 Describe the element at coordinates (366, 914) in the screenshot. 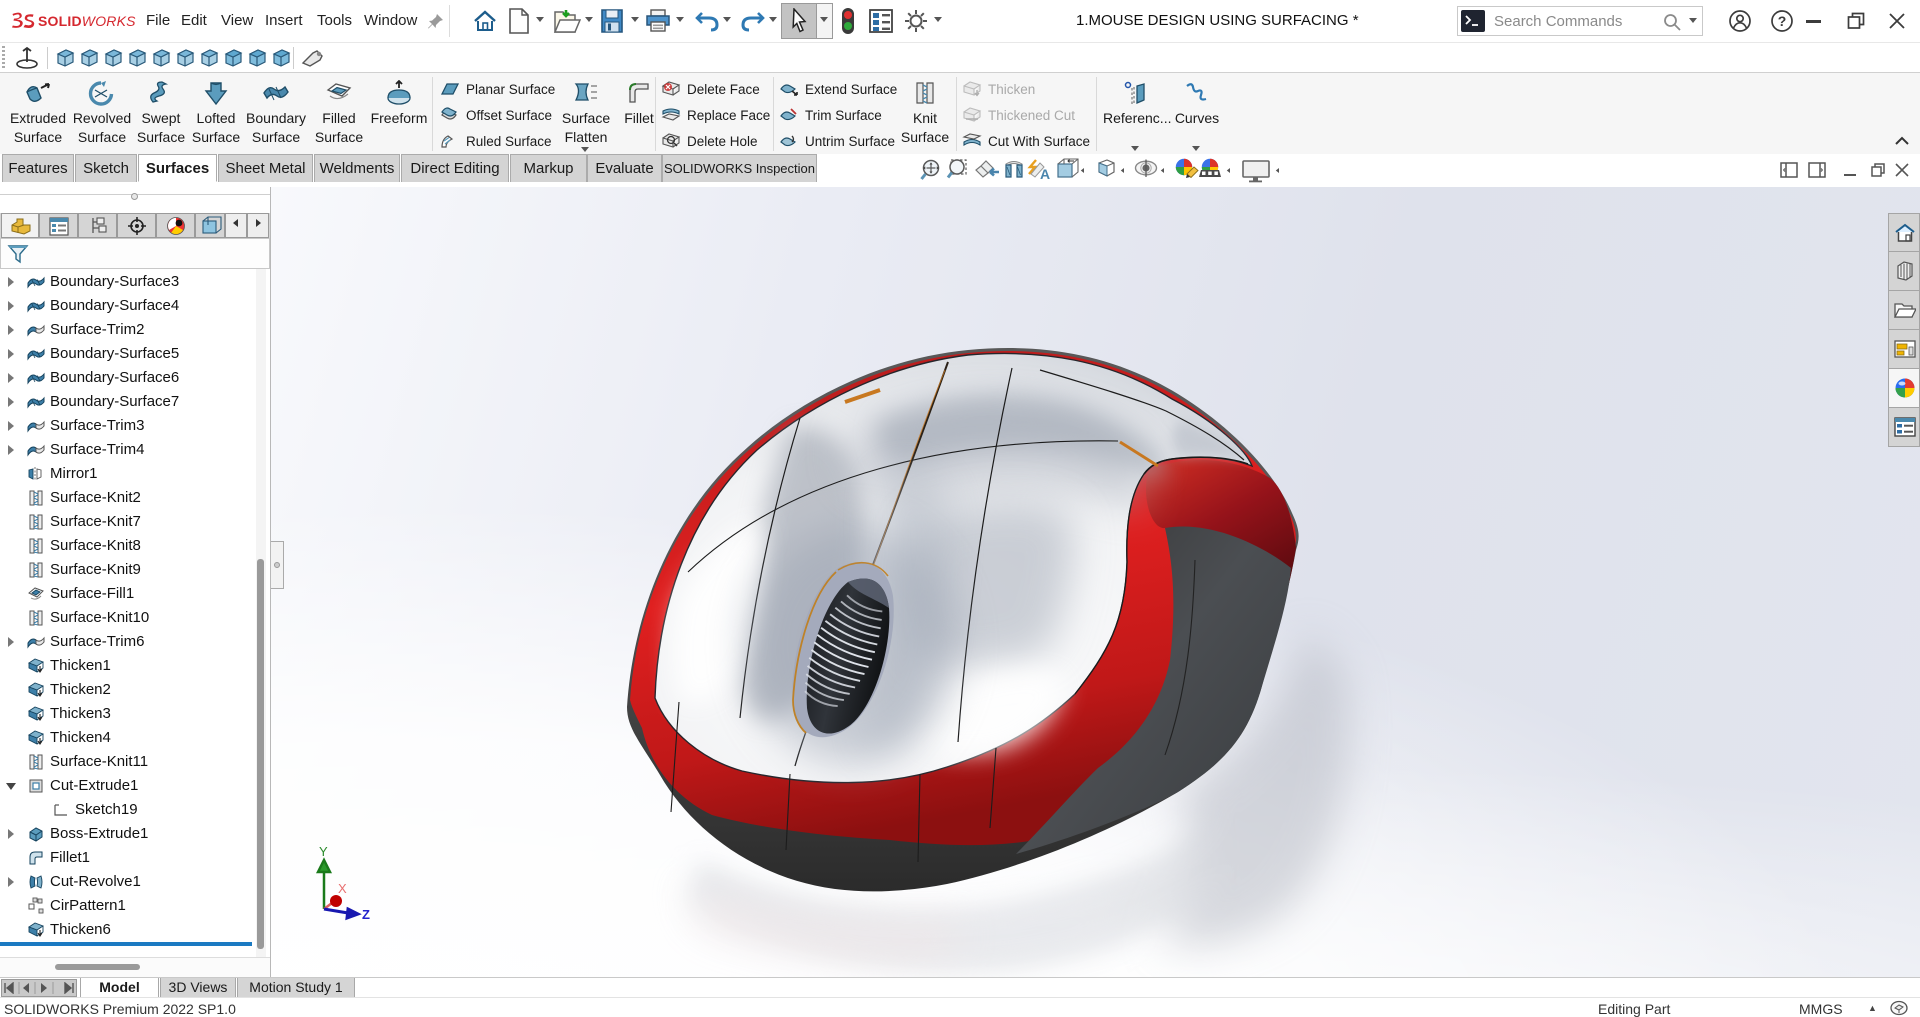

I see `svg-text: Z` at that location.